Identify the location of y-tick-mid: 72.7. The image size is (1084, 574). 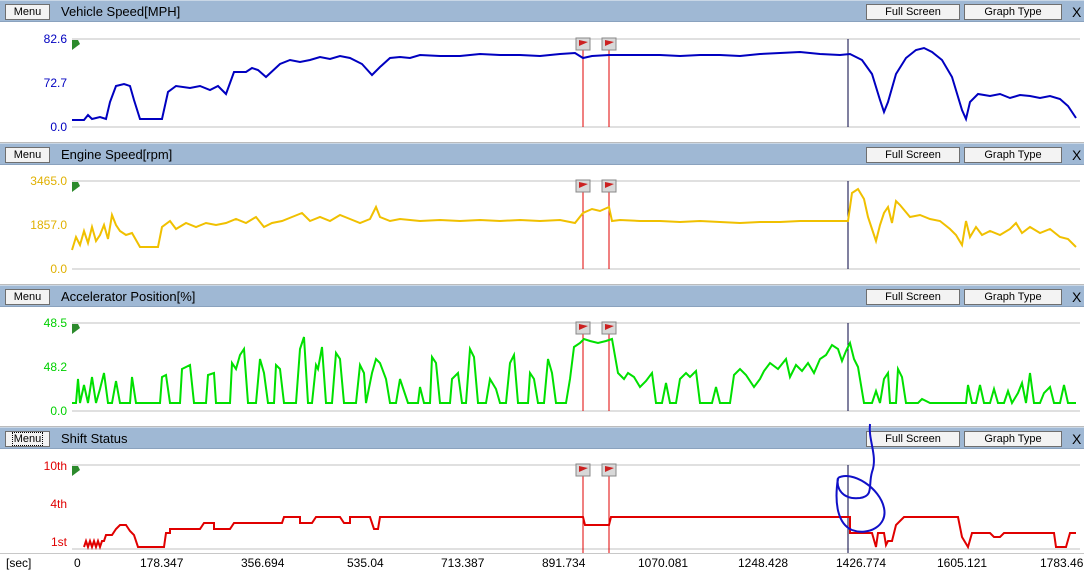
(56, 83).